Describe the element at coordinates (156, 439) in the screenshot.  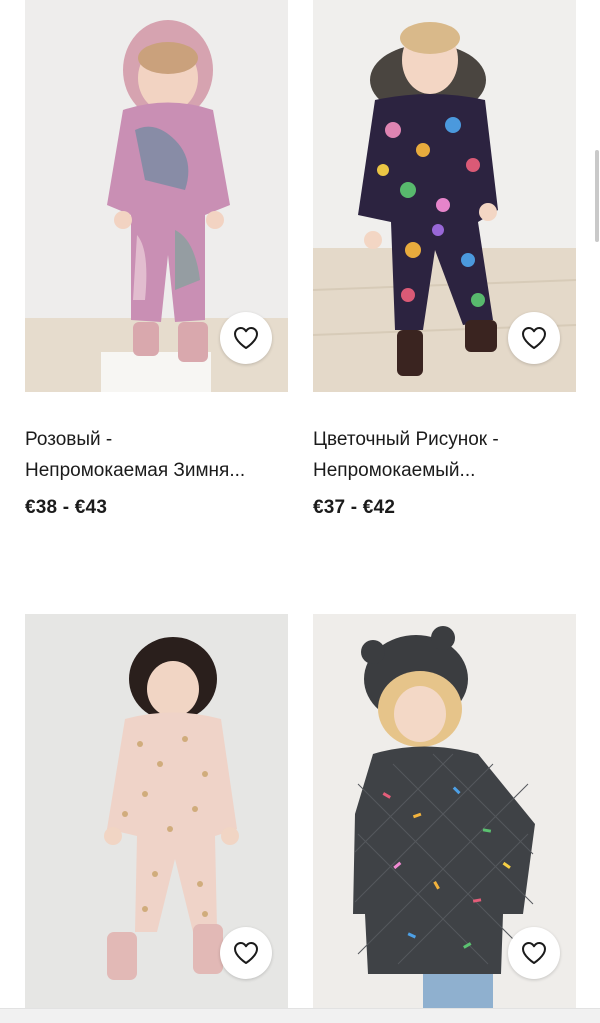
I see `product-title-line: Розовый -` at that location.